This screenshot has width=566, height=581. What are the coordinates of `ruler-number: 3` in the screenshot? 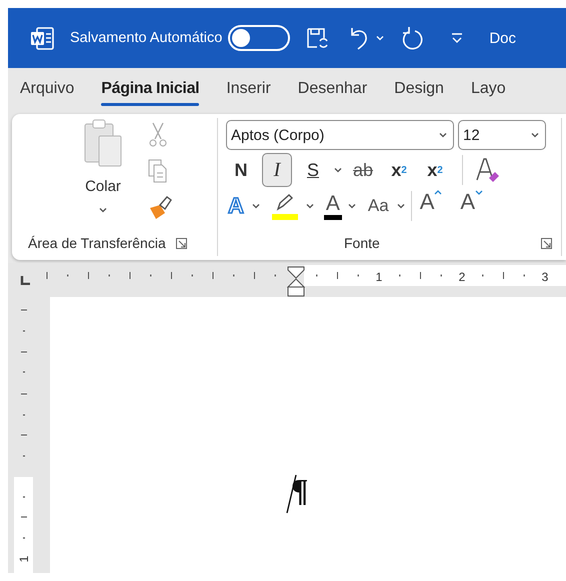 It's located at (545, 277).